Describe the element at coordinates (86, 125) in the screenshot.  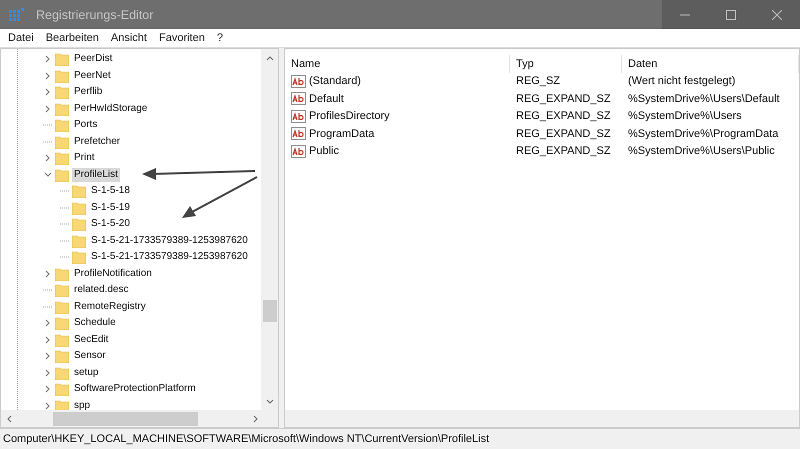
I see `tree-item: Ports` at that location.